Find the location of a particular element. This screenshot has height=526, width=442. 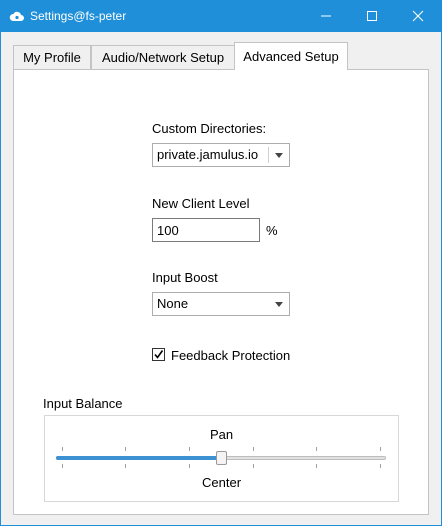

maximize-button is located at coordinates (372, 16).